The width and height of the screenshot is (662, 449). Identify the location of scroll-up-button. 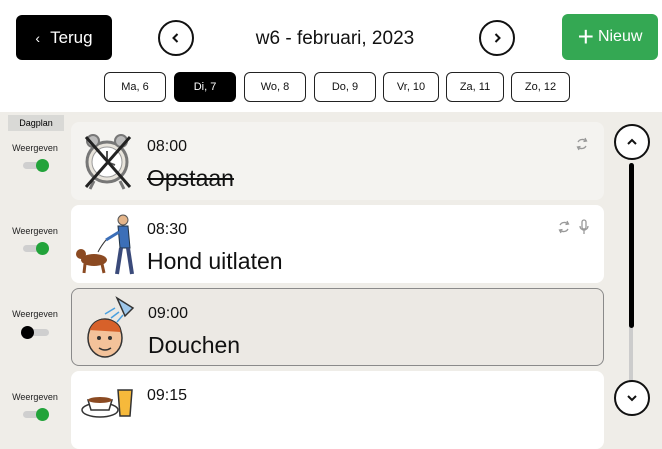
(632, 142).